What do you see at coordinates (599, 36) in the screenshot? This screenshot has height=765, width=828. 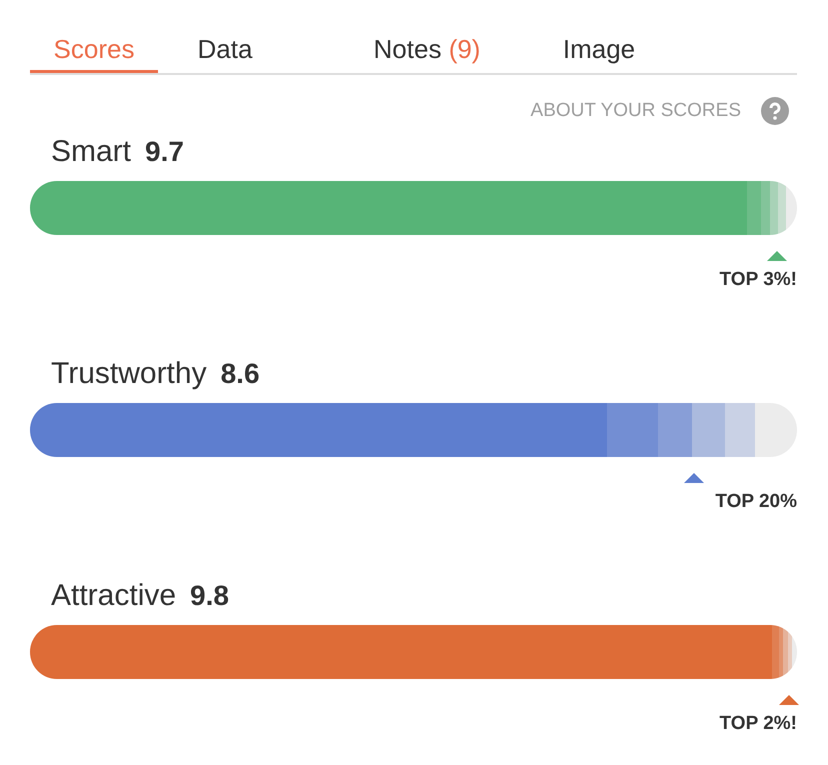 I see `tab: Image` at bounding box center [599, 36].